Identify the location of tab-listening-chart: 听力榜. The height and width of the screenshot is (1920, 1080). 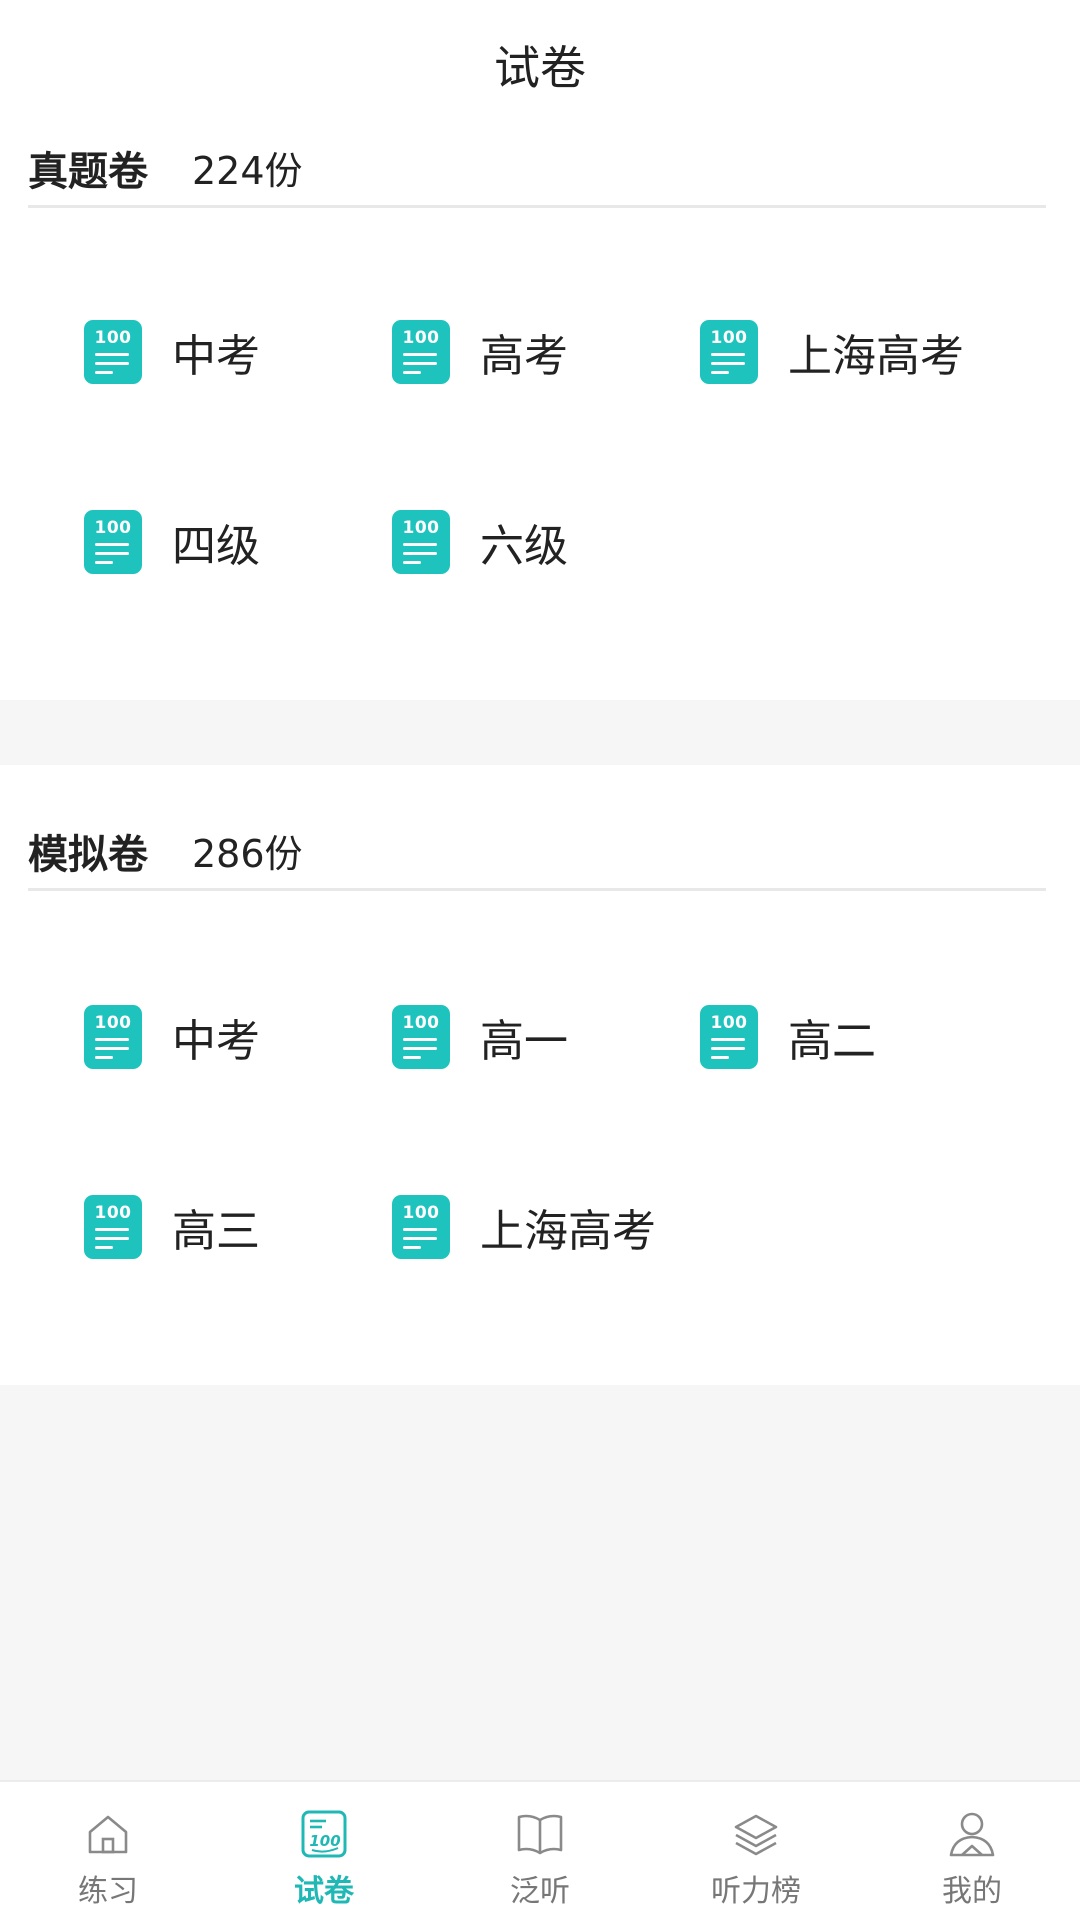
(756, 1851).